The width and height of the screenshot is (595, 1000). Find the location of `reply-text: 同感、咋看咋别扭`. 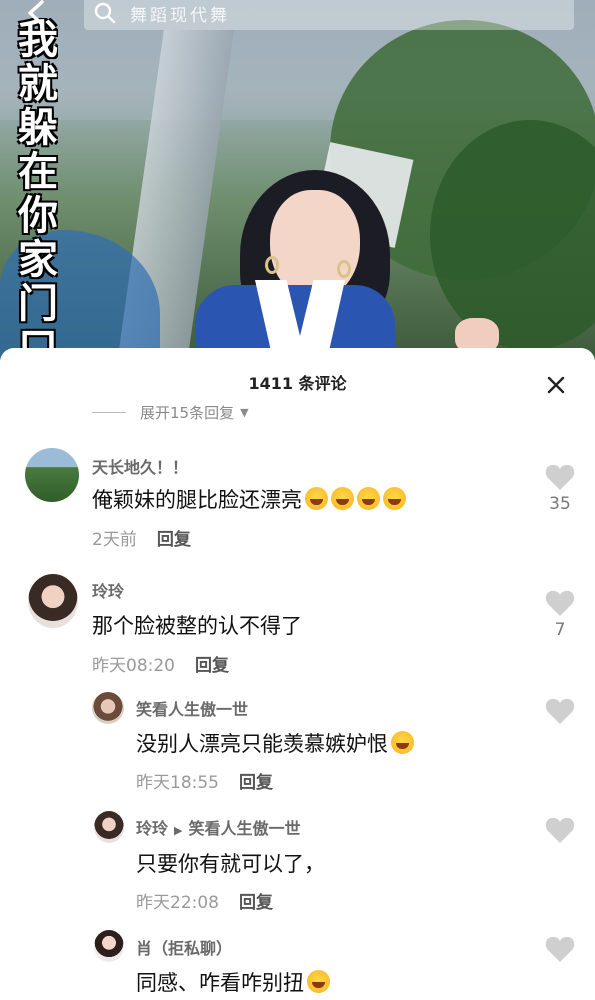

reply-text: 同感、咋看咋别扭 is located at coordinates (233, 982).